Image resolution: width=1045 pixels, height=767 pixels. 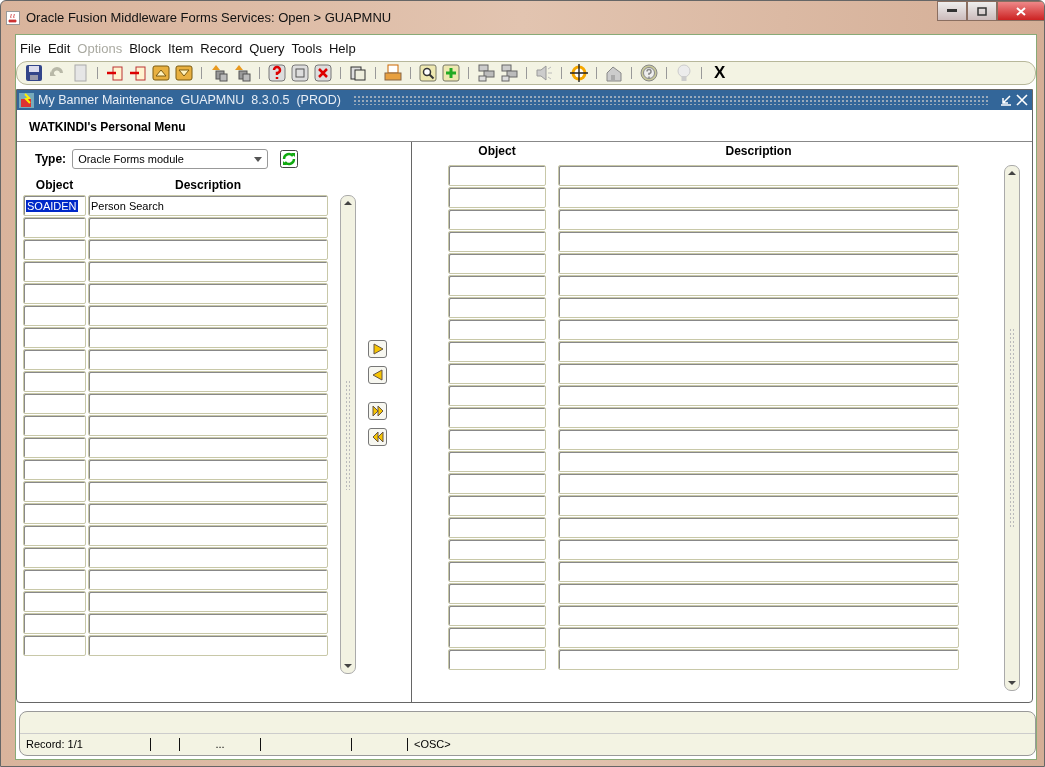 What do you see at coordinates (952, 11) in the screenshot?
I see `minimize-button` at bounding box center [952, 11].